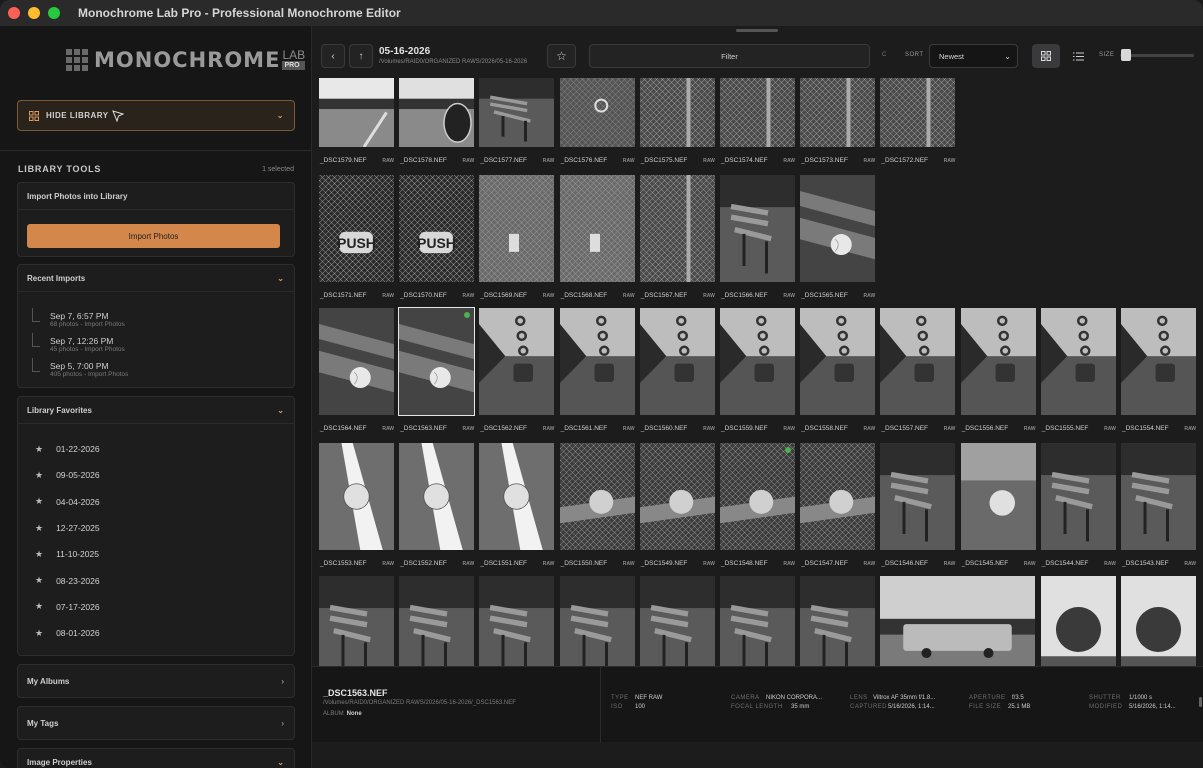  I want to click on back-button: ‹, so click(333, 56).